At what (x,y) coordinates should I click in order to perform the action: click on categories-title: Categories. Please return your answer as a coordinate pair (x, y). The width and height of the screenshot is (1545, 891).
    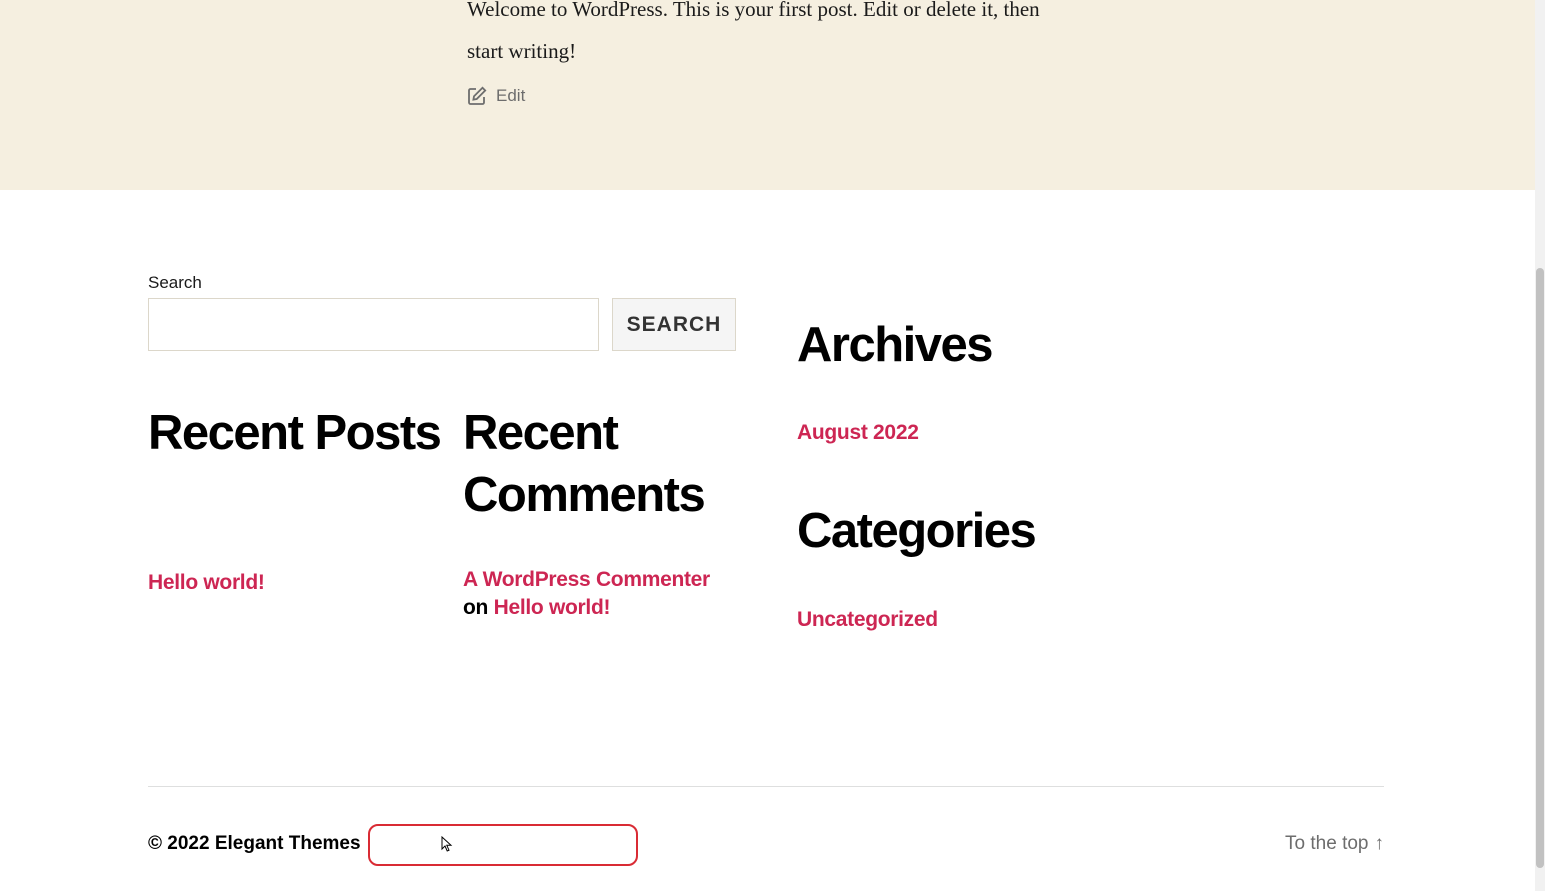
    Looking at the image, I should click on (917, 531).